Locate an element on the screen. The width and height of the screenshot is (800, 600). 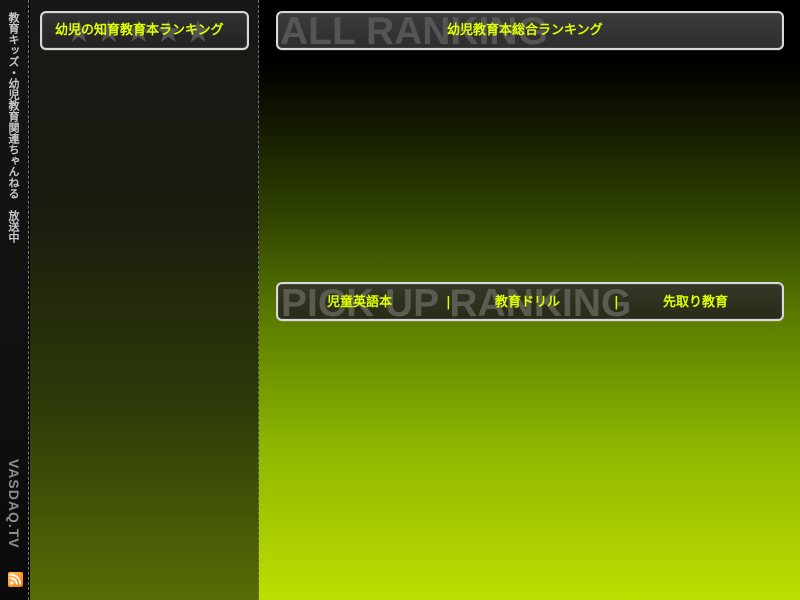
pickup-link-children-english-books: 児童英語本 is located at coordinates (386, 302).